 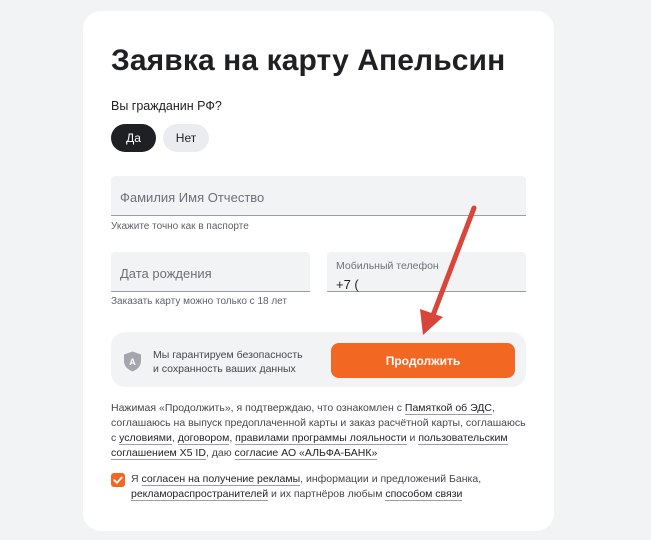 I want to click on link-contact-method: способом связи, so click(x=424, y=494).